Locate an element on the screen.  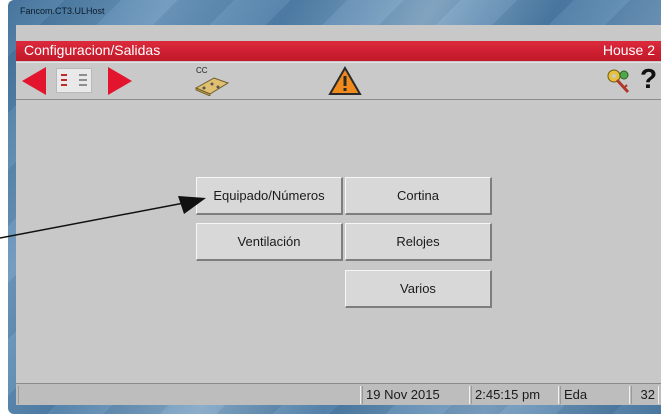
ventilacion-button: Ventilación is located at coordinates (269, 242).